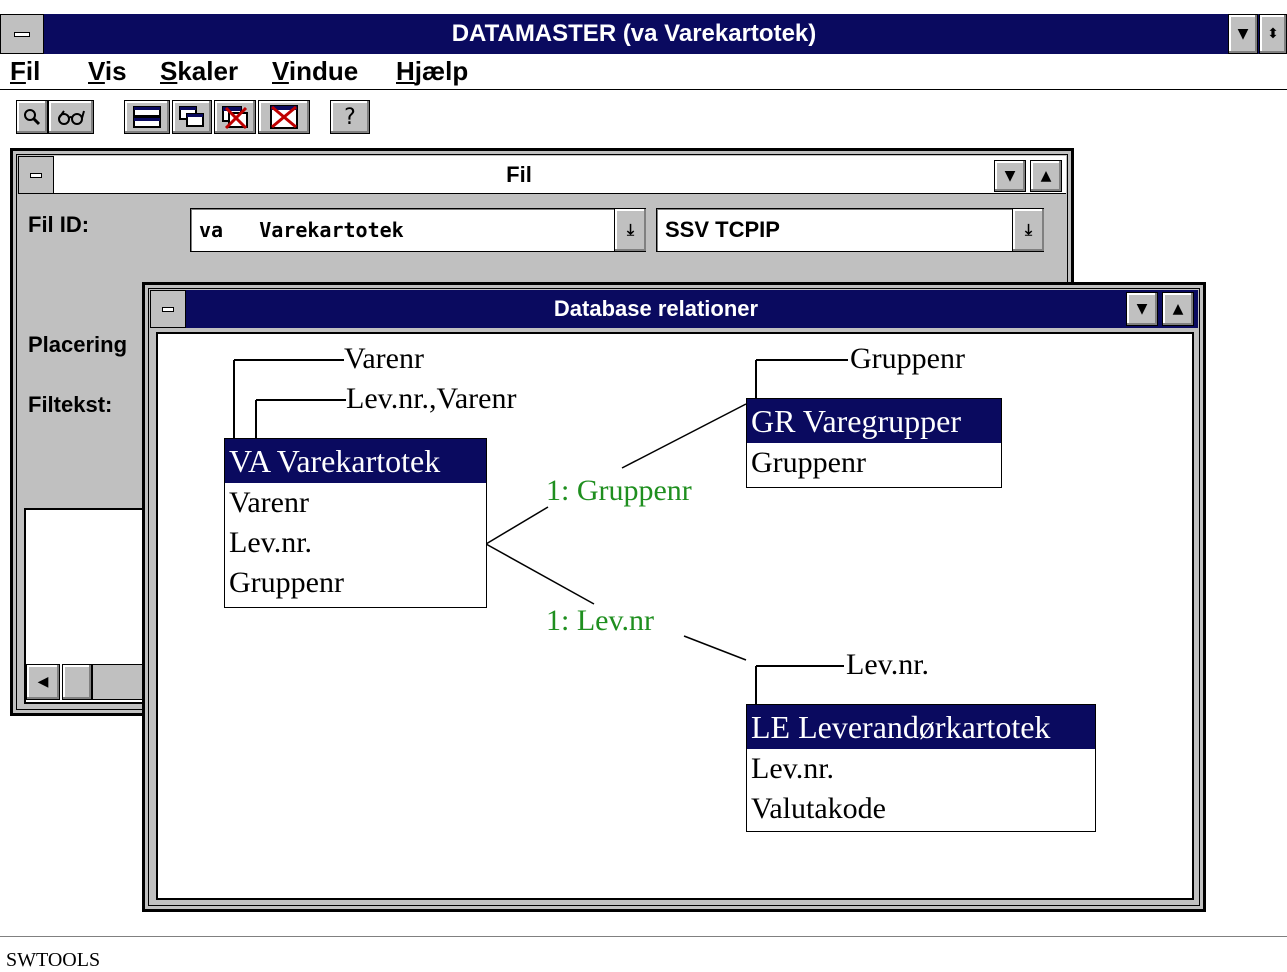 This screenshot has width=1287, height=972. Describe the element at coordinates (619, 490) in the screenshot. I see `relation-label-gruppenr: 1: Gruppenr` at that location.